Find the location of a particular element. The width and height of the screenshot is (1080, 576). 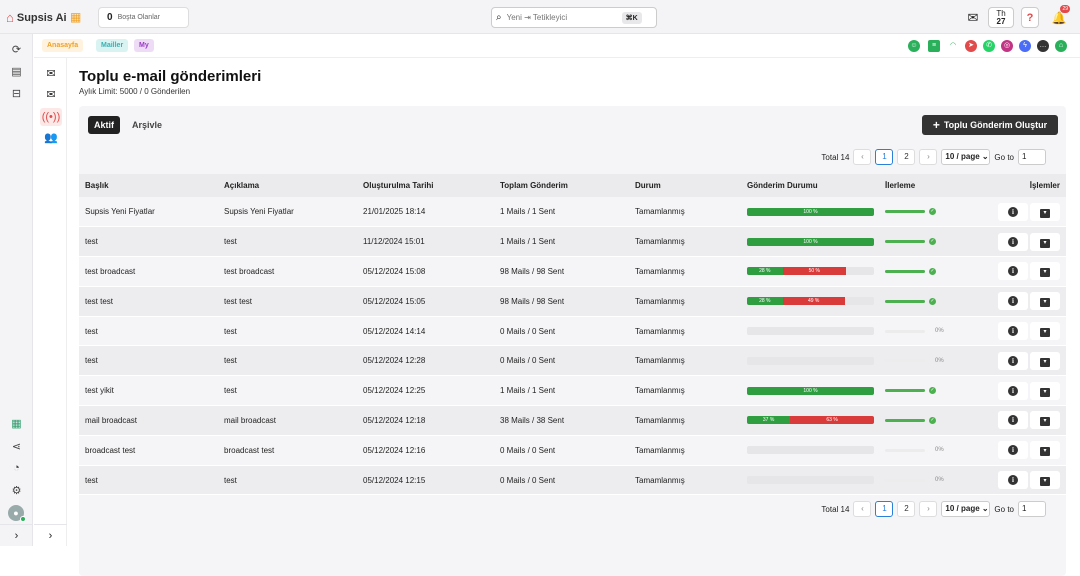

filter-active-tab: Aktif is located at coordinates (104, 125).